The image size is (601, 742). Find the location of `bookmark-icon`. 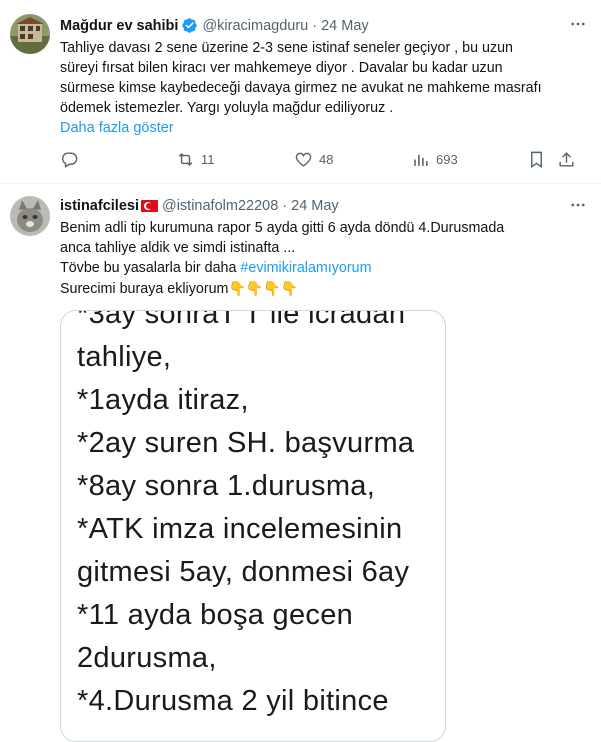

bookmark-icon is located at coordinates (536, 159).